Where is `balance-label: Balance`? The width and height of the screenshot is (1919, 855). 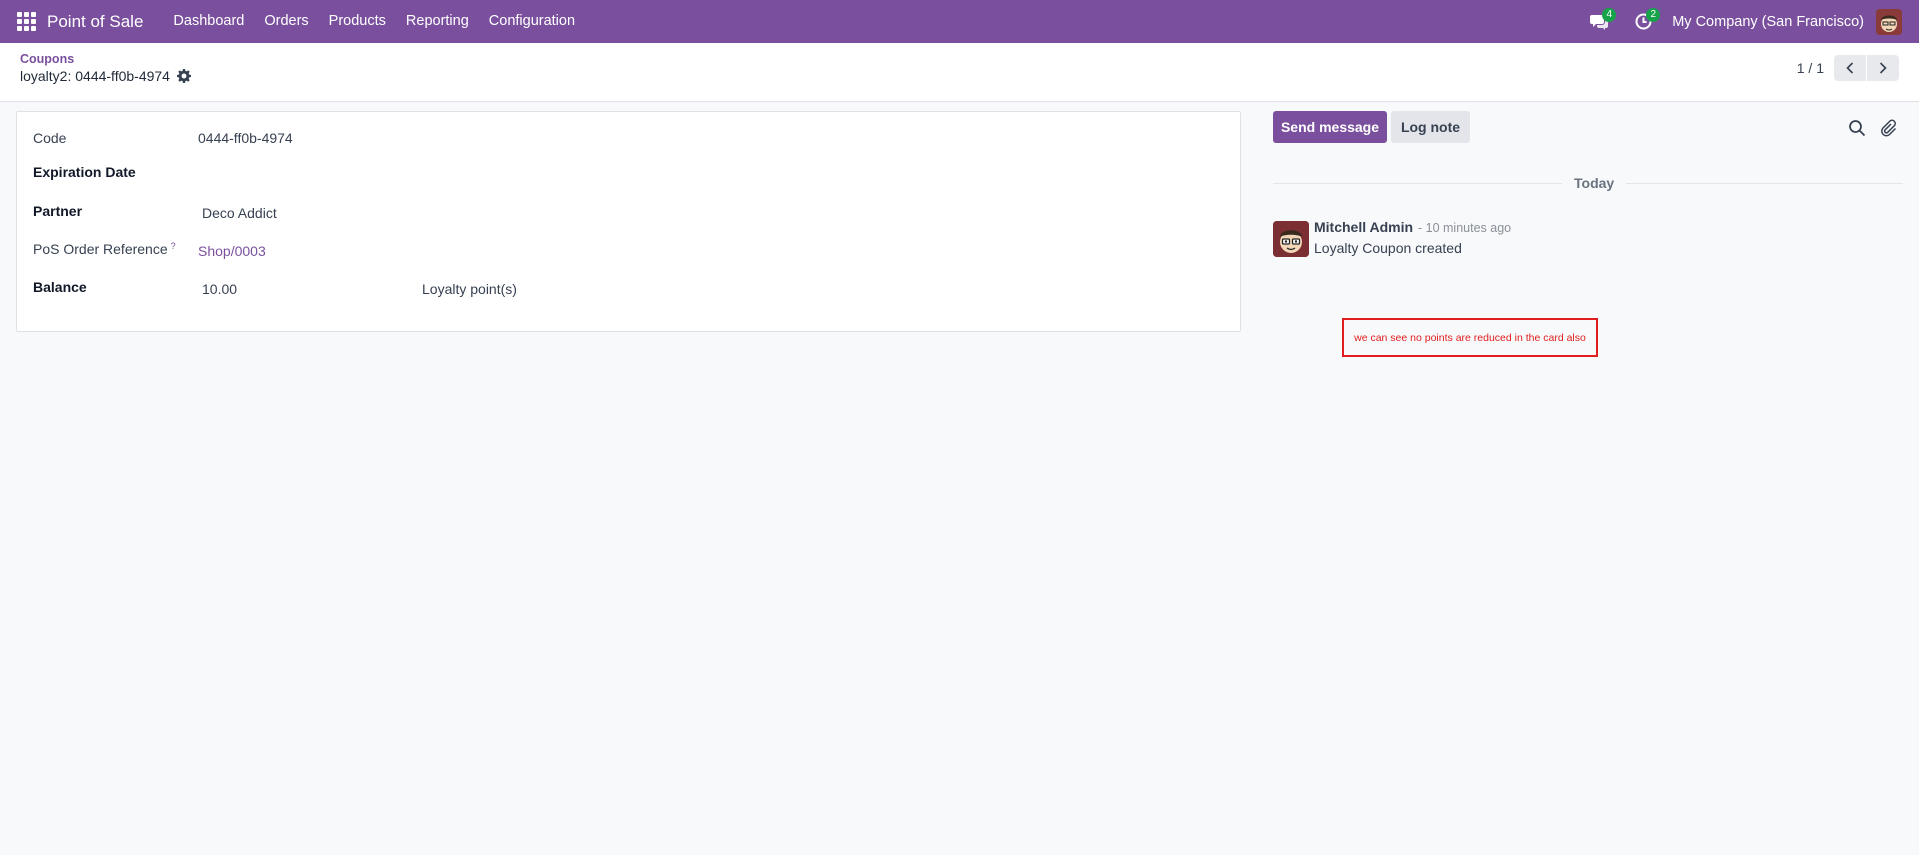
balance-label: Balance is located at coordinates (60, 287).